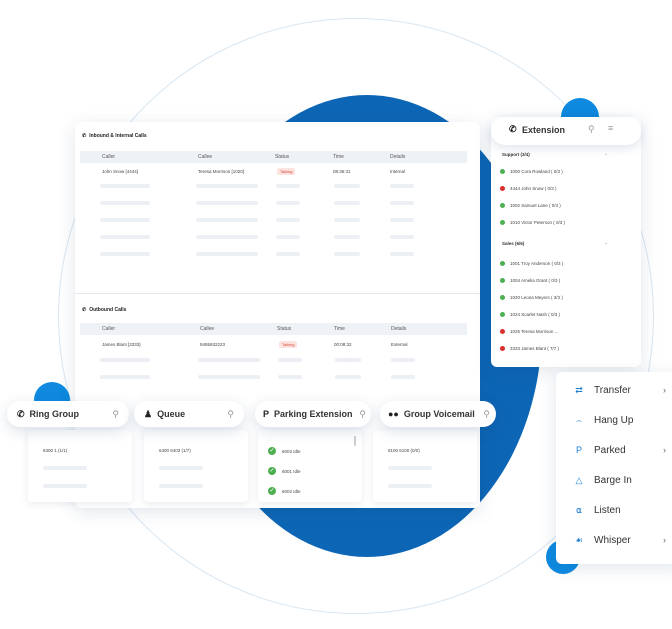 The width and height of the screenshot is (672, 629). What do you see at coordinates (612, 540) in the screenshot?
I see `menu-item-label: Whisper` at bounding box center [612, 540].